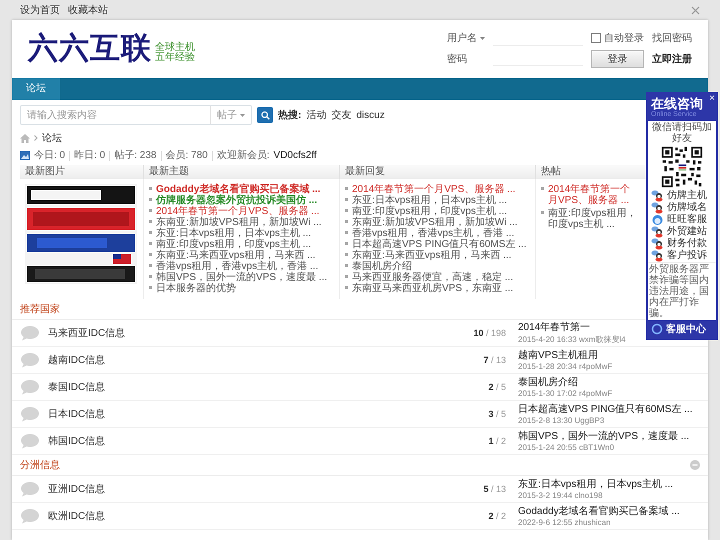  Describe the element at coordinates (243, 155) in the screenshot. I see `new-member-label: 欢迎新会员:` at that location.